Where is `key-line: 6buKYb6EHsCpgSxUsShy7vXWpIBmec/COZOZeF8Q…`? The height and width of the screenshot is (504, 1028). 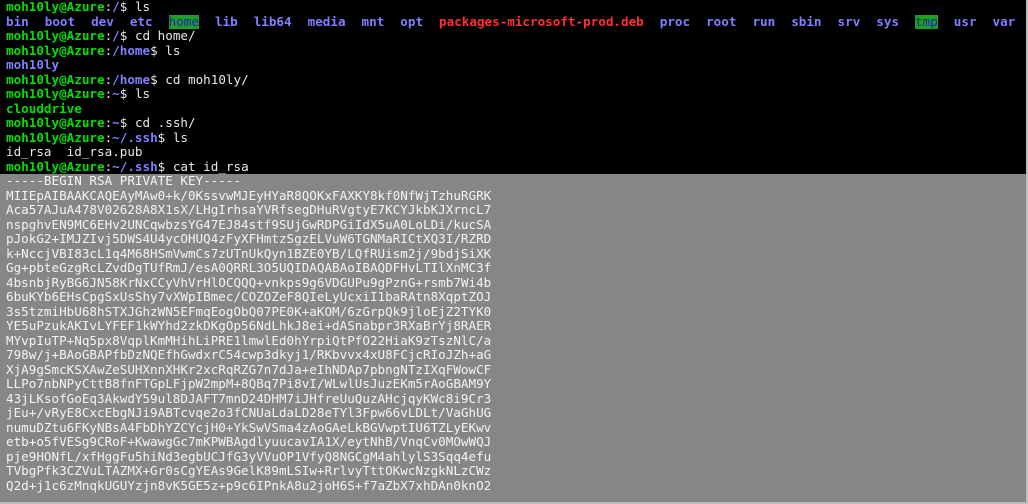
key-line: 6buKYb6EHsCpgSxUsShy7vXWpIBmec/COZOZeF8Q… is located at coordinates (249, 296).